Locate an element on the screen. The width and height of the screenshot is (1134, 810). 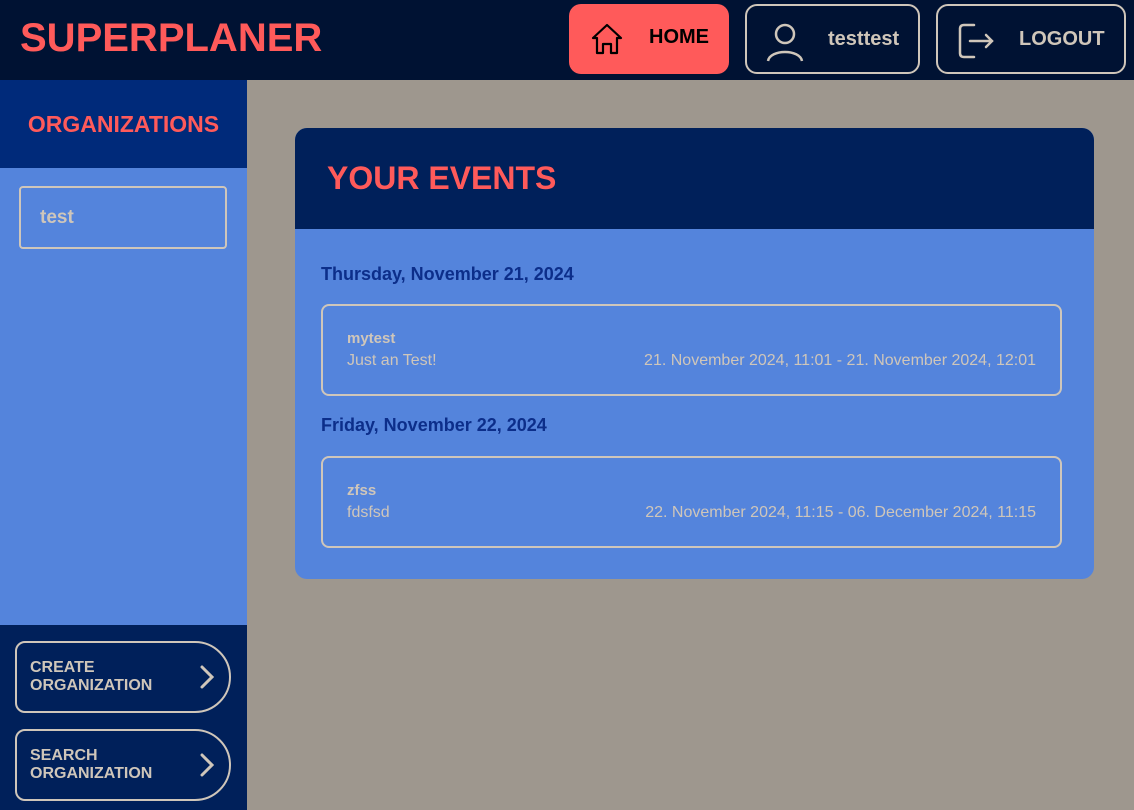
search-organization-label: SEARCH ORGANIZATION is located at coordinates (91, 764).